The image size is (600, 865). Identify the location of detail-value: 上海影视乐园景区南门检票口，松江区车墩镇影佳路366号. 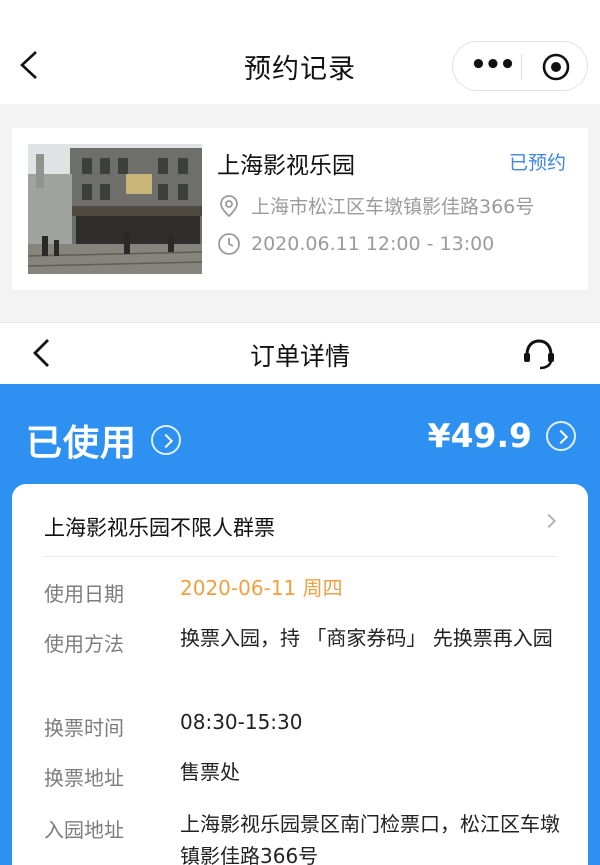
(370, 838).